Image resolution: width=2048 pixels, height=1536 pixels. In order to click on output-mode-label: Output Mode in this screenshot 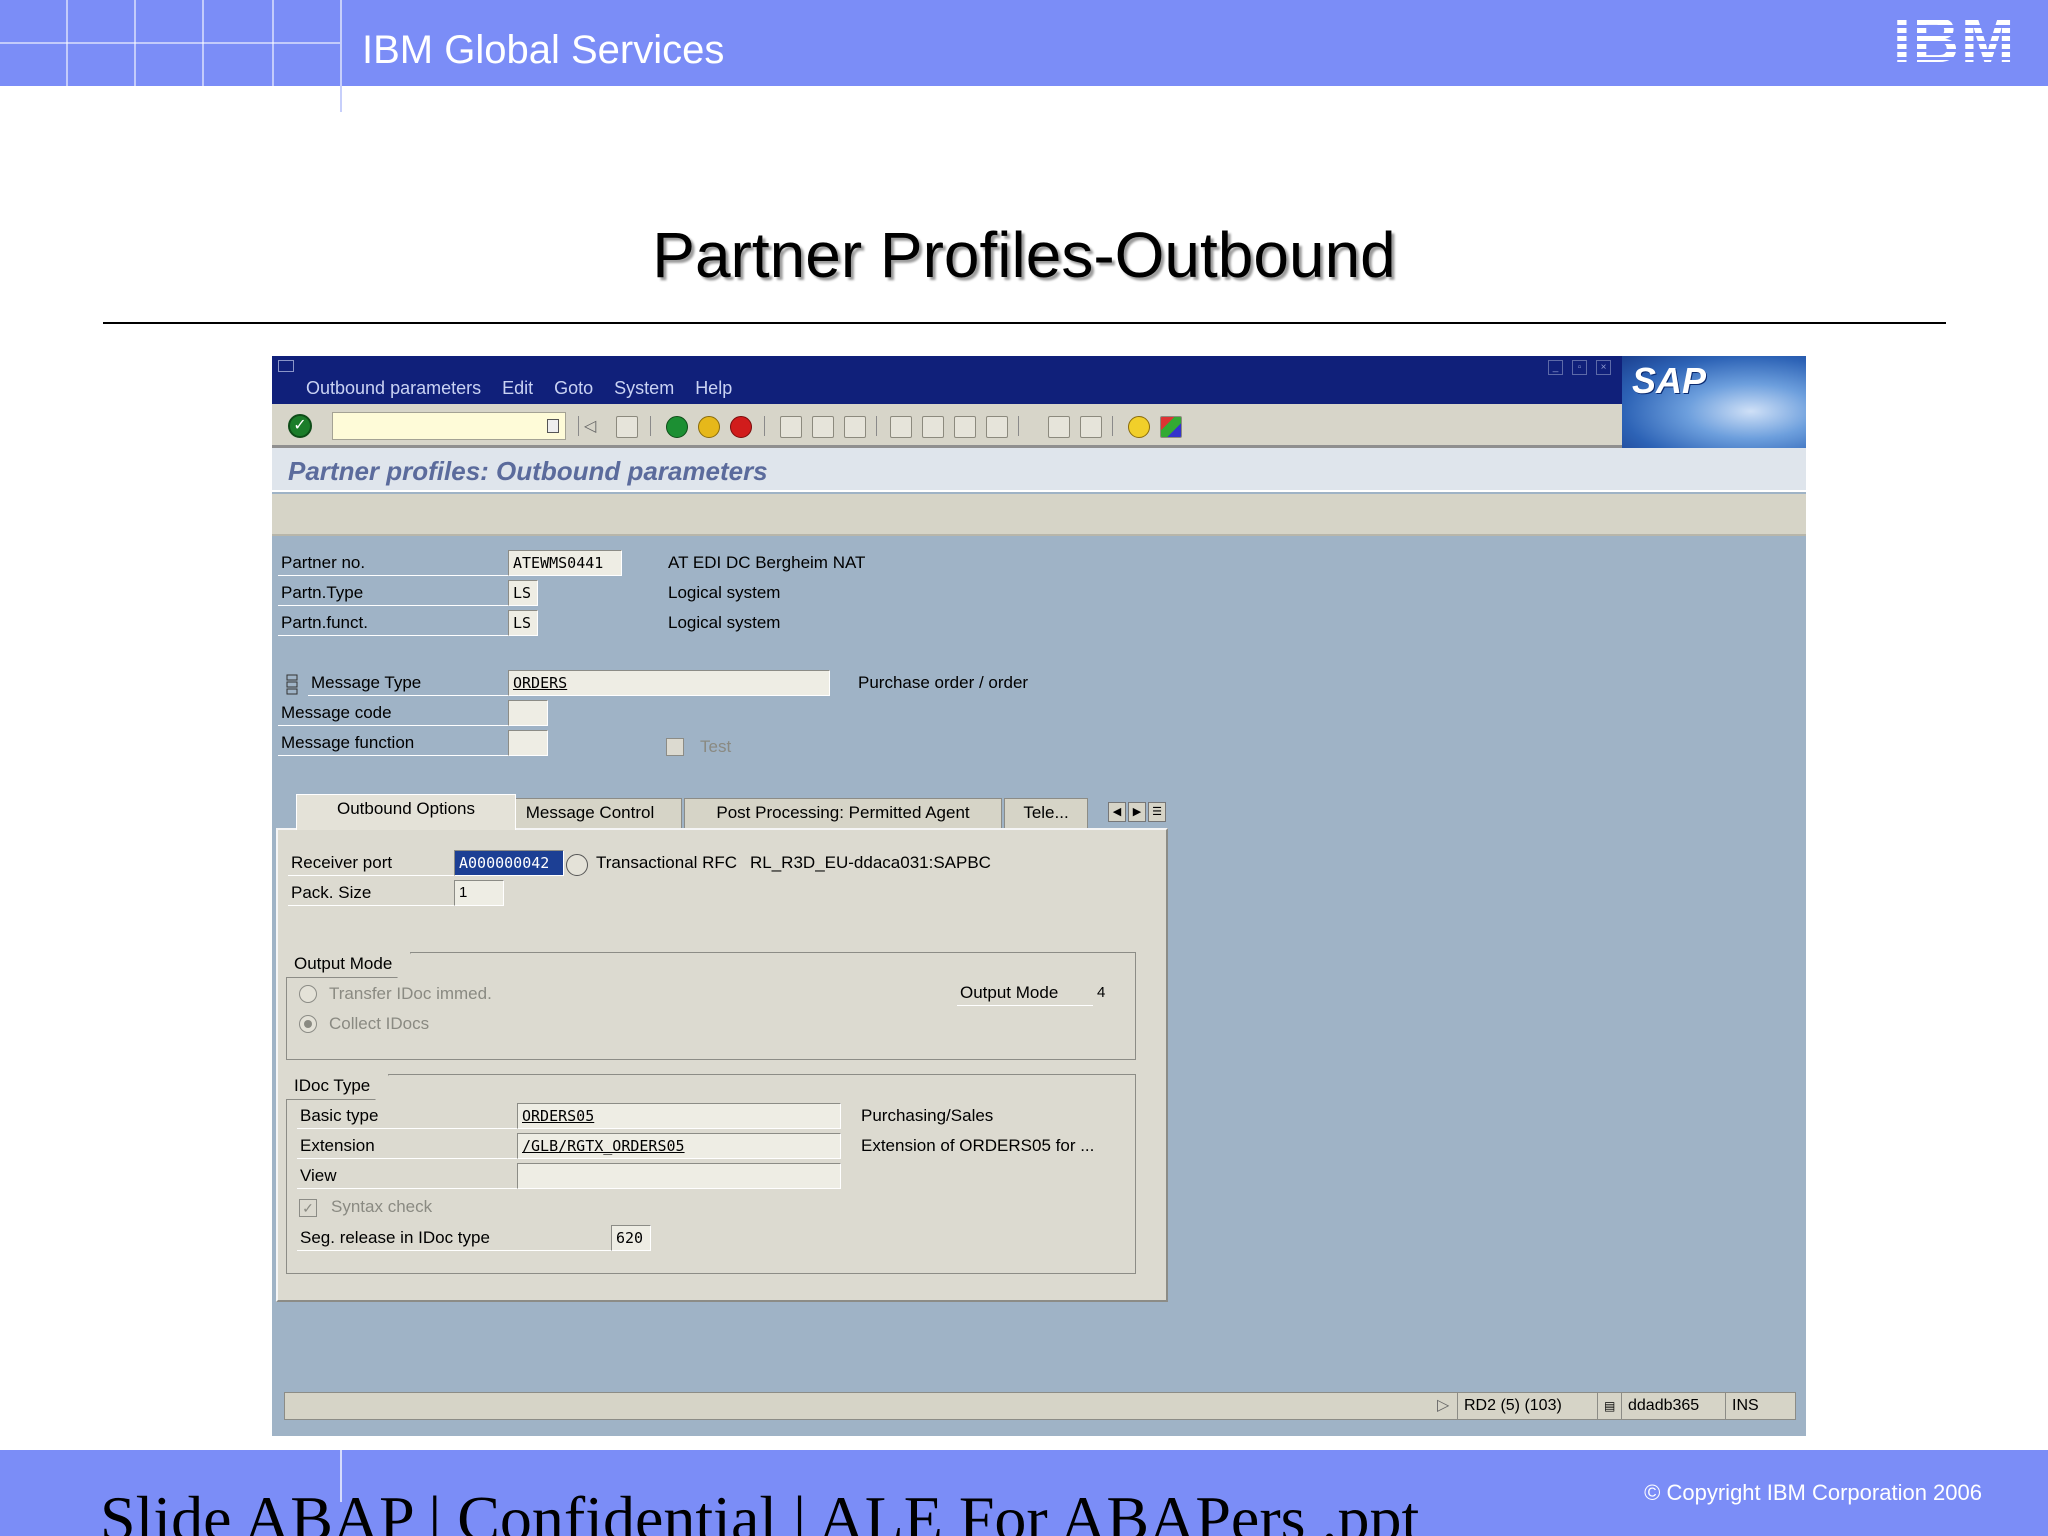, I will do `click(1025, 993)`.